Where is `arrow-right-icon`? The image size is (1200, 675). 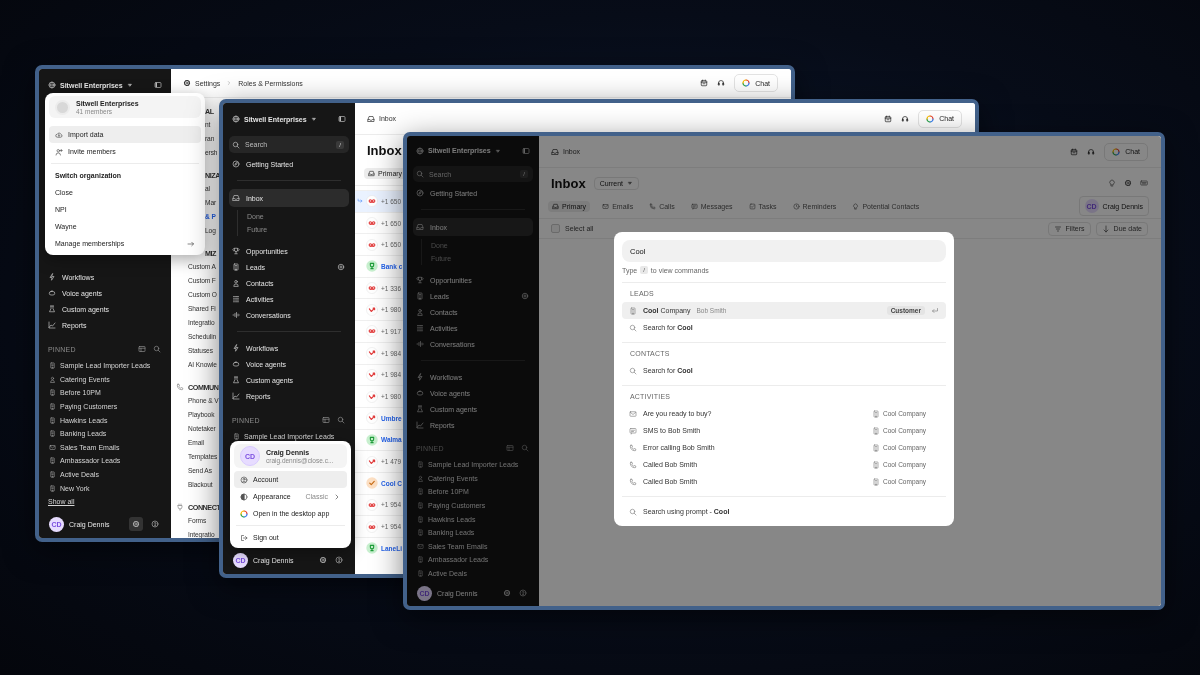 arrow-right-icon is located at coordinates (191, 243).